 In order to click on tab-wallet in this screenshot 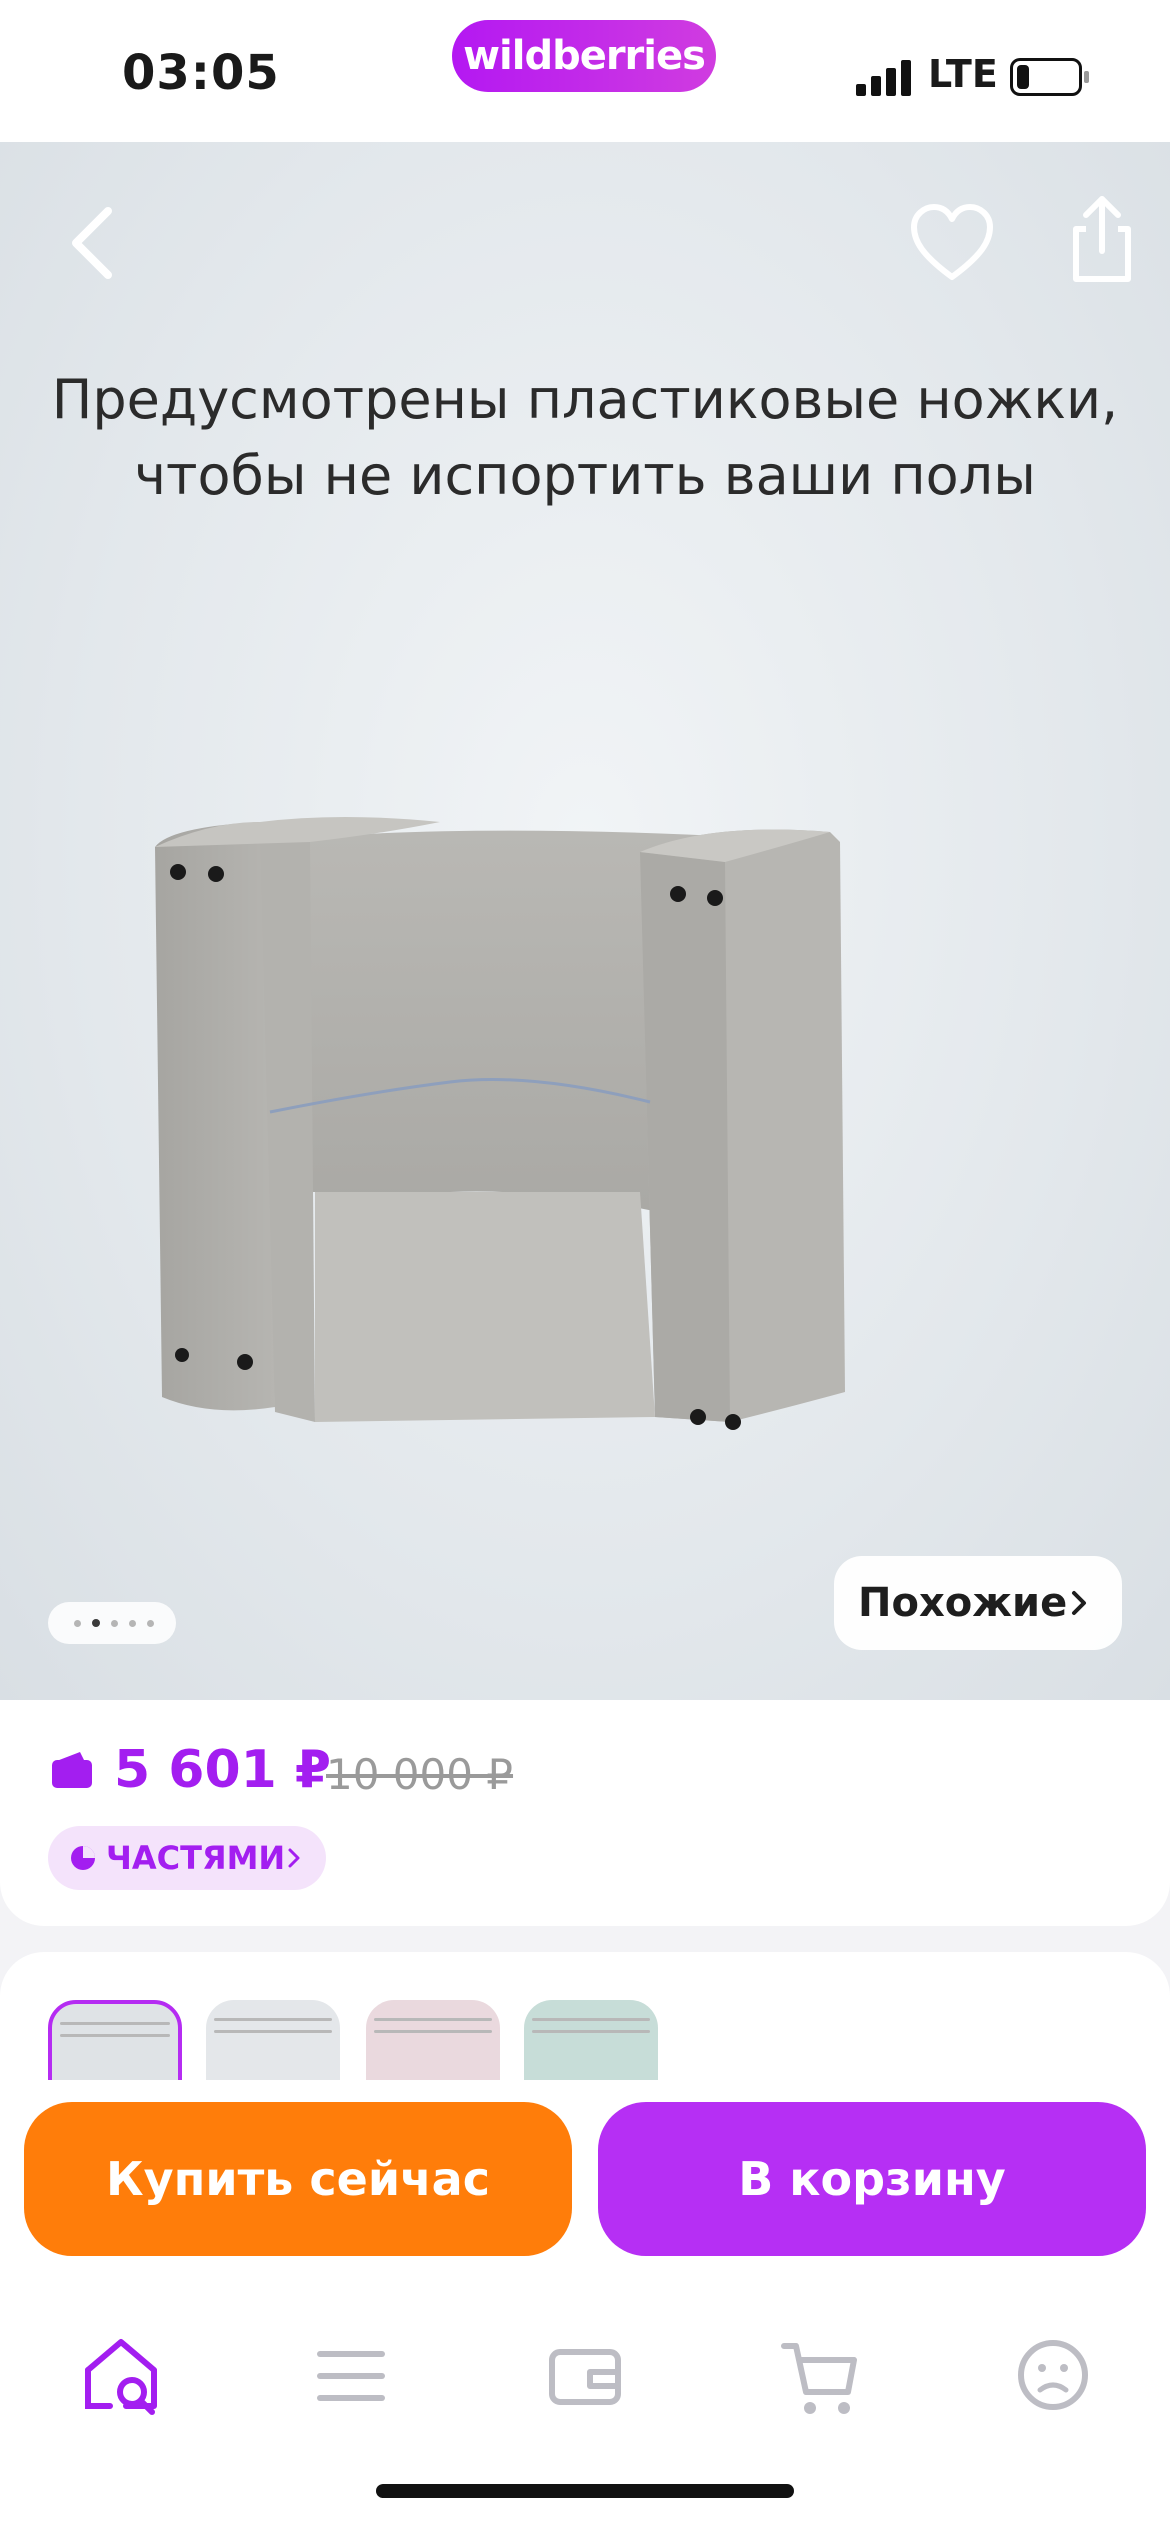, I will do `click(585, 2375)`.